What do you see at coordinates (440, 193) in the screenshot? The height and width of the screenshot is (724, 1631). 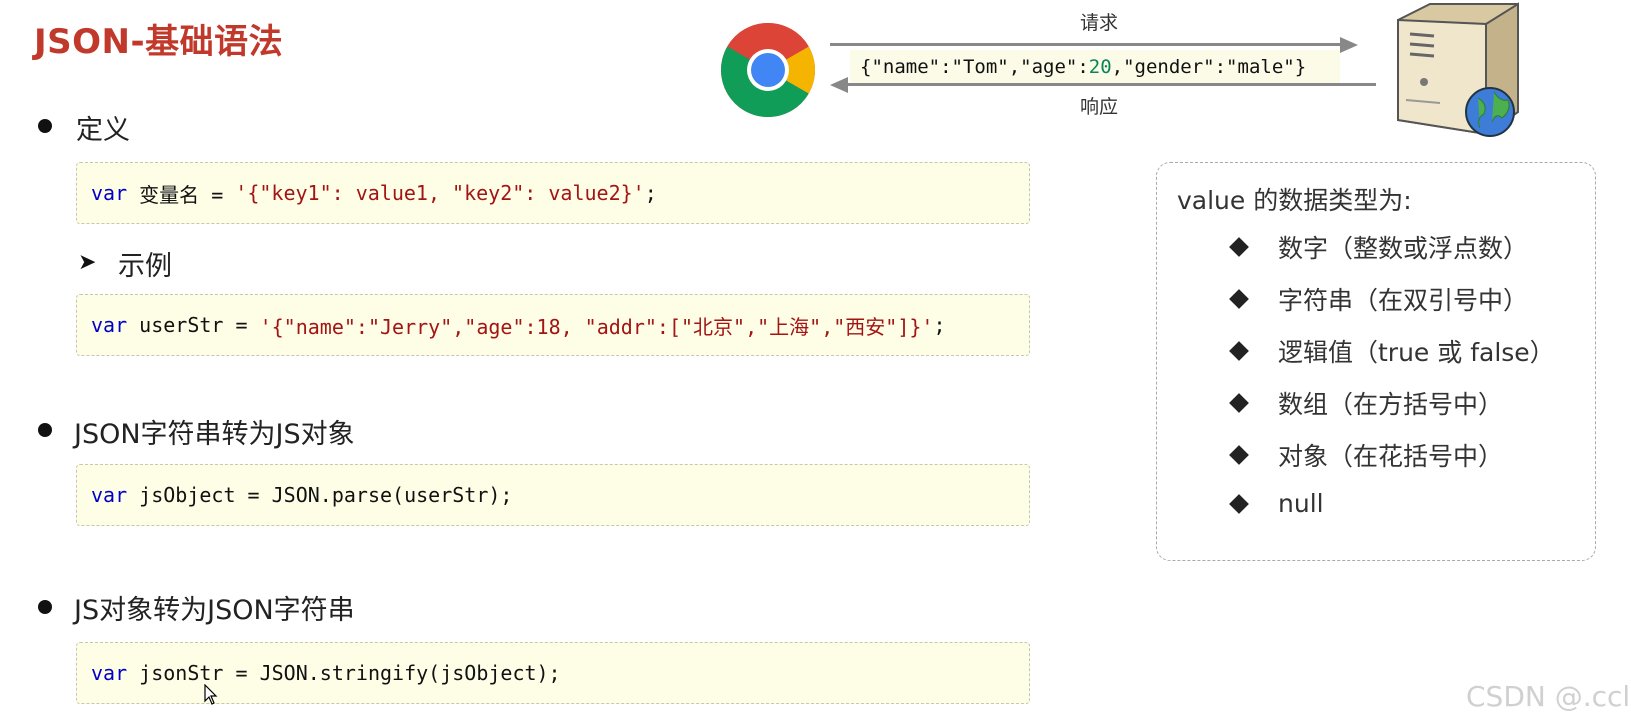 I see `code-string: '{"key1": value1, "key2": value2}'` at bounding box center [440, 193].